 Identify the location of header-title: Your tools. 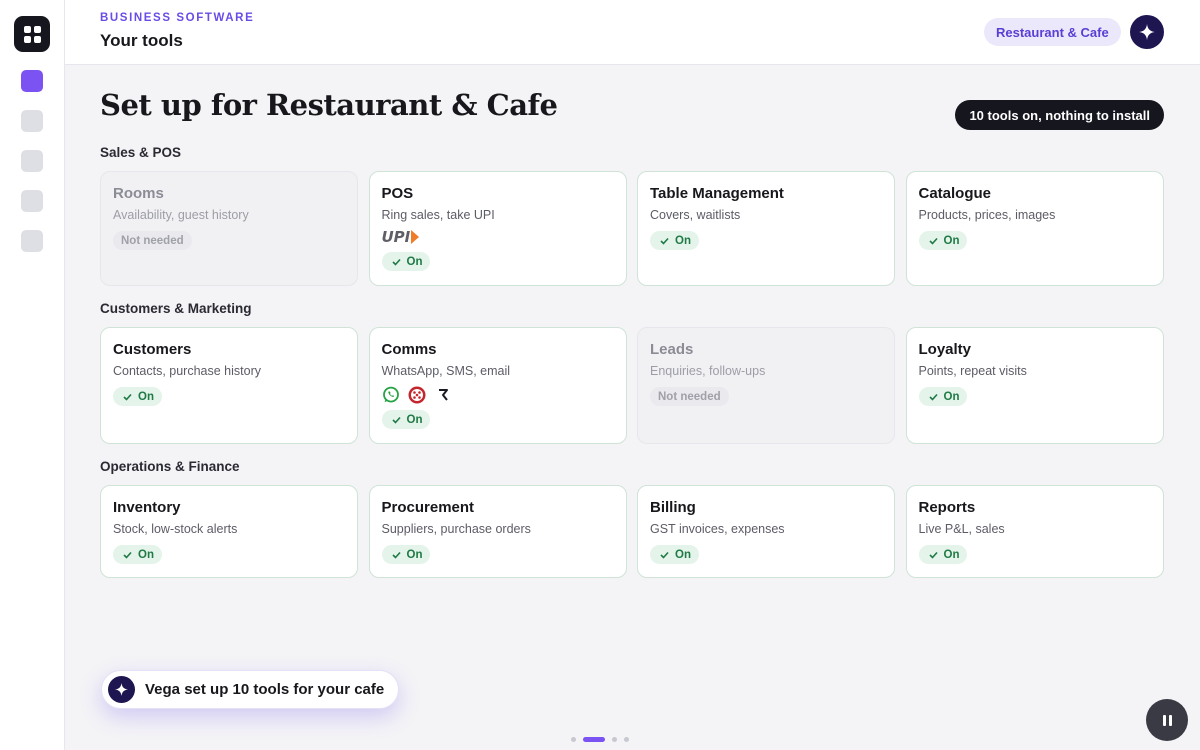
(141, 40).